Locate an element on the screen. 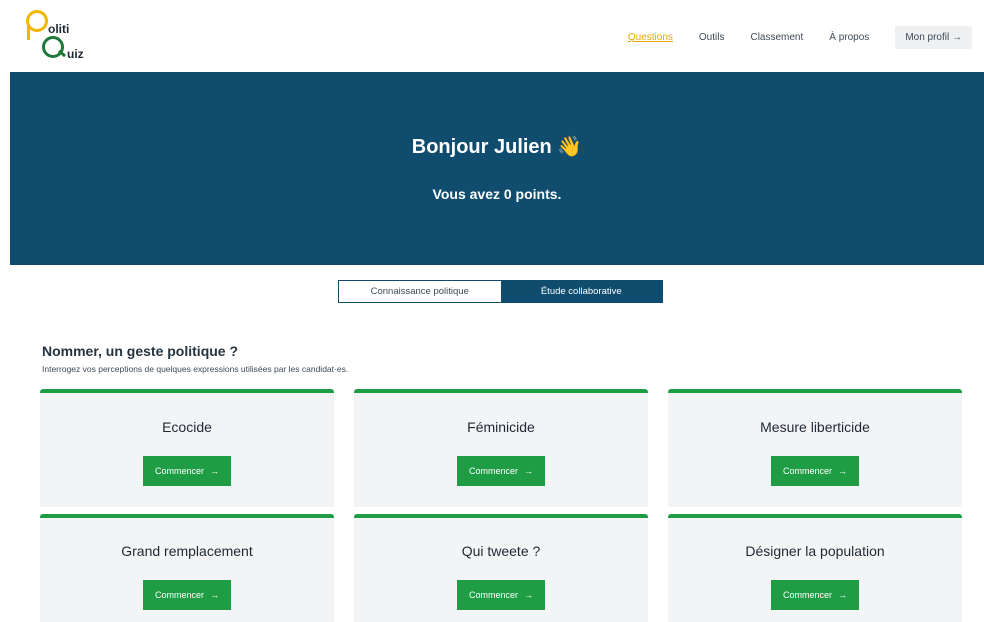 The image size is (984, 622). start-button-ecocide: Commencer → is located at coordinates (187, 471).